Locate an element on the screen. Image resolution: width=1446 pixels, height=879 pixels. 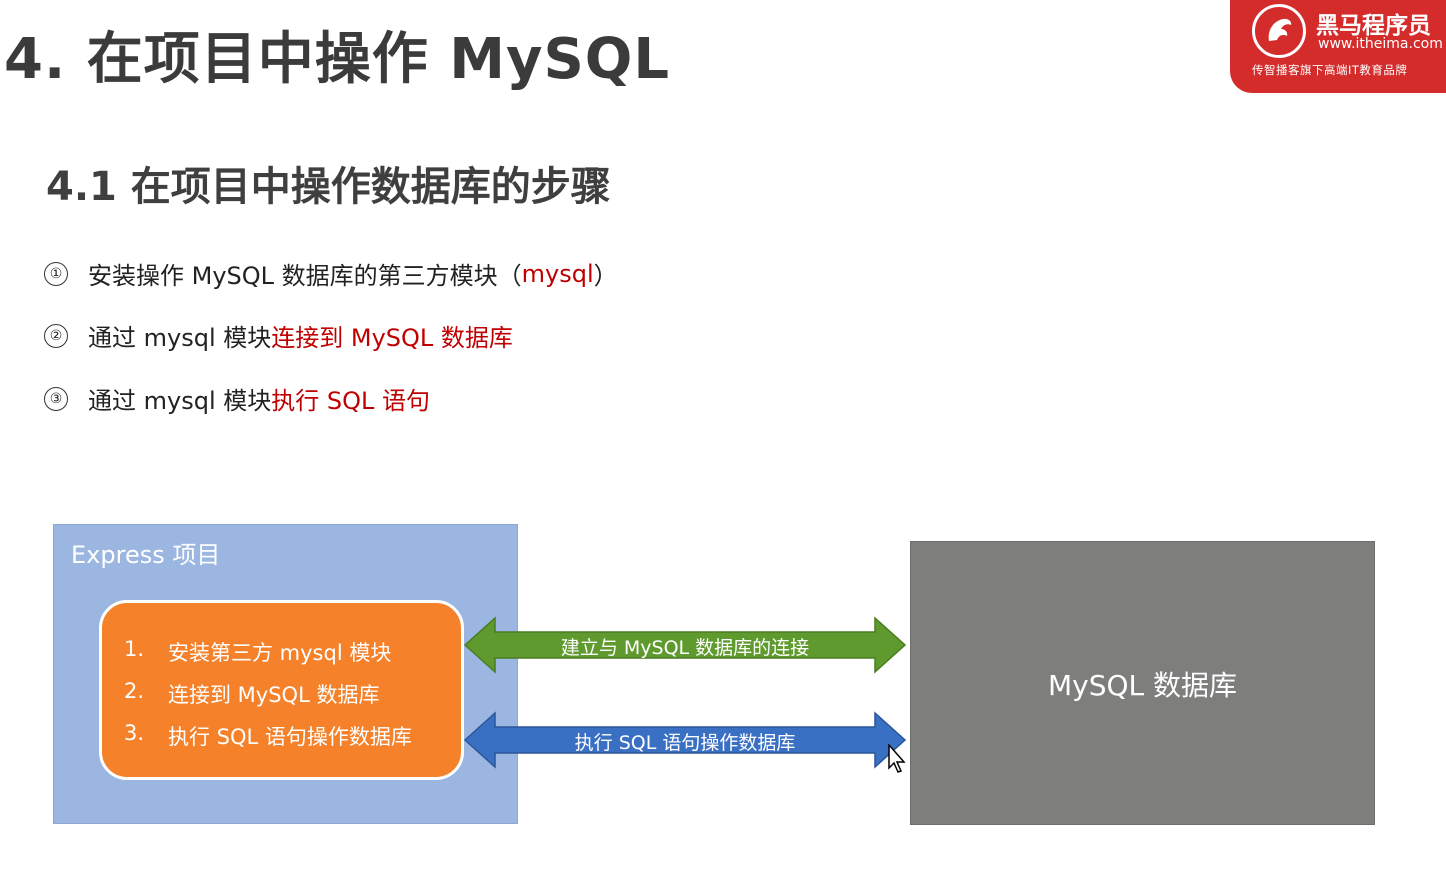
brand-url: www.itheima.com is located at coordinates (1380, 44).